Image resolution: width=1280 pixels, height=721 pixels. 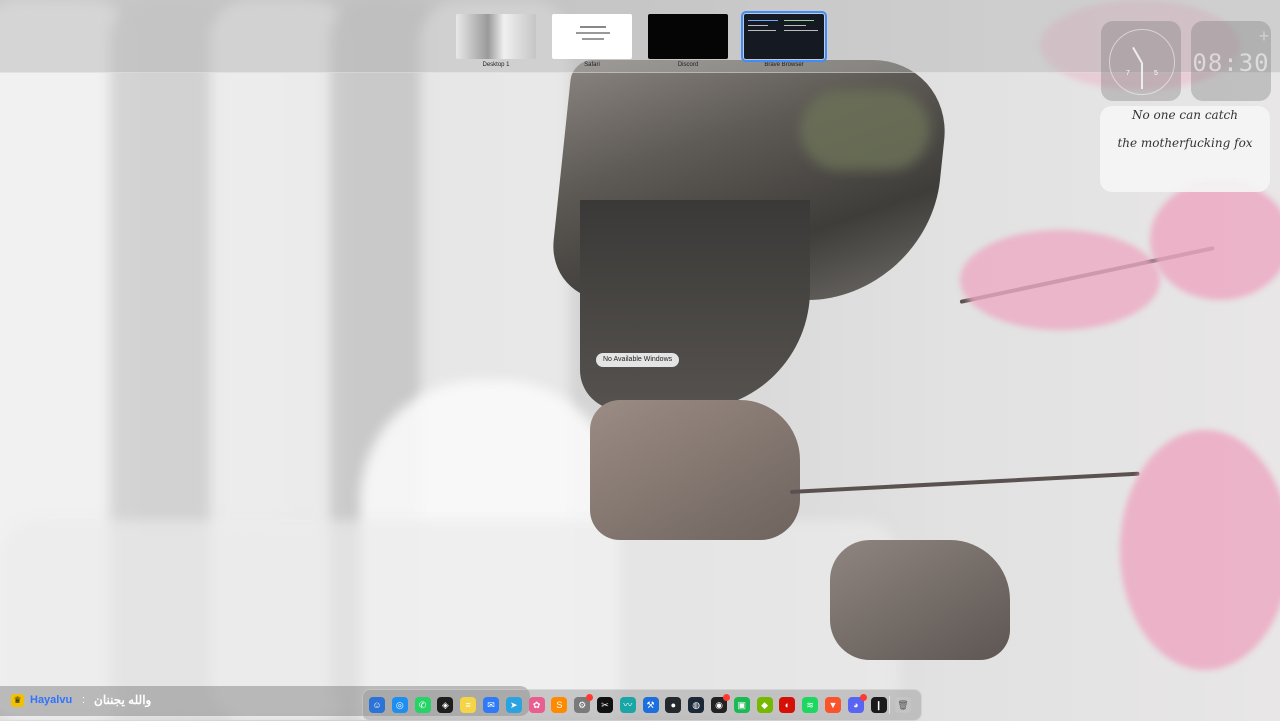 I want to click on note-widget: No one can catch the motherfucking fox, so click(x=1185, y=149).